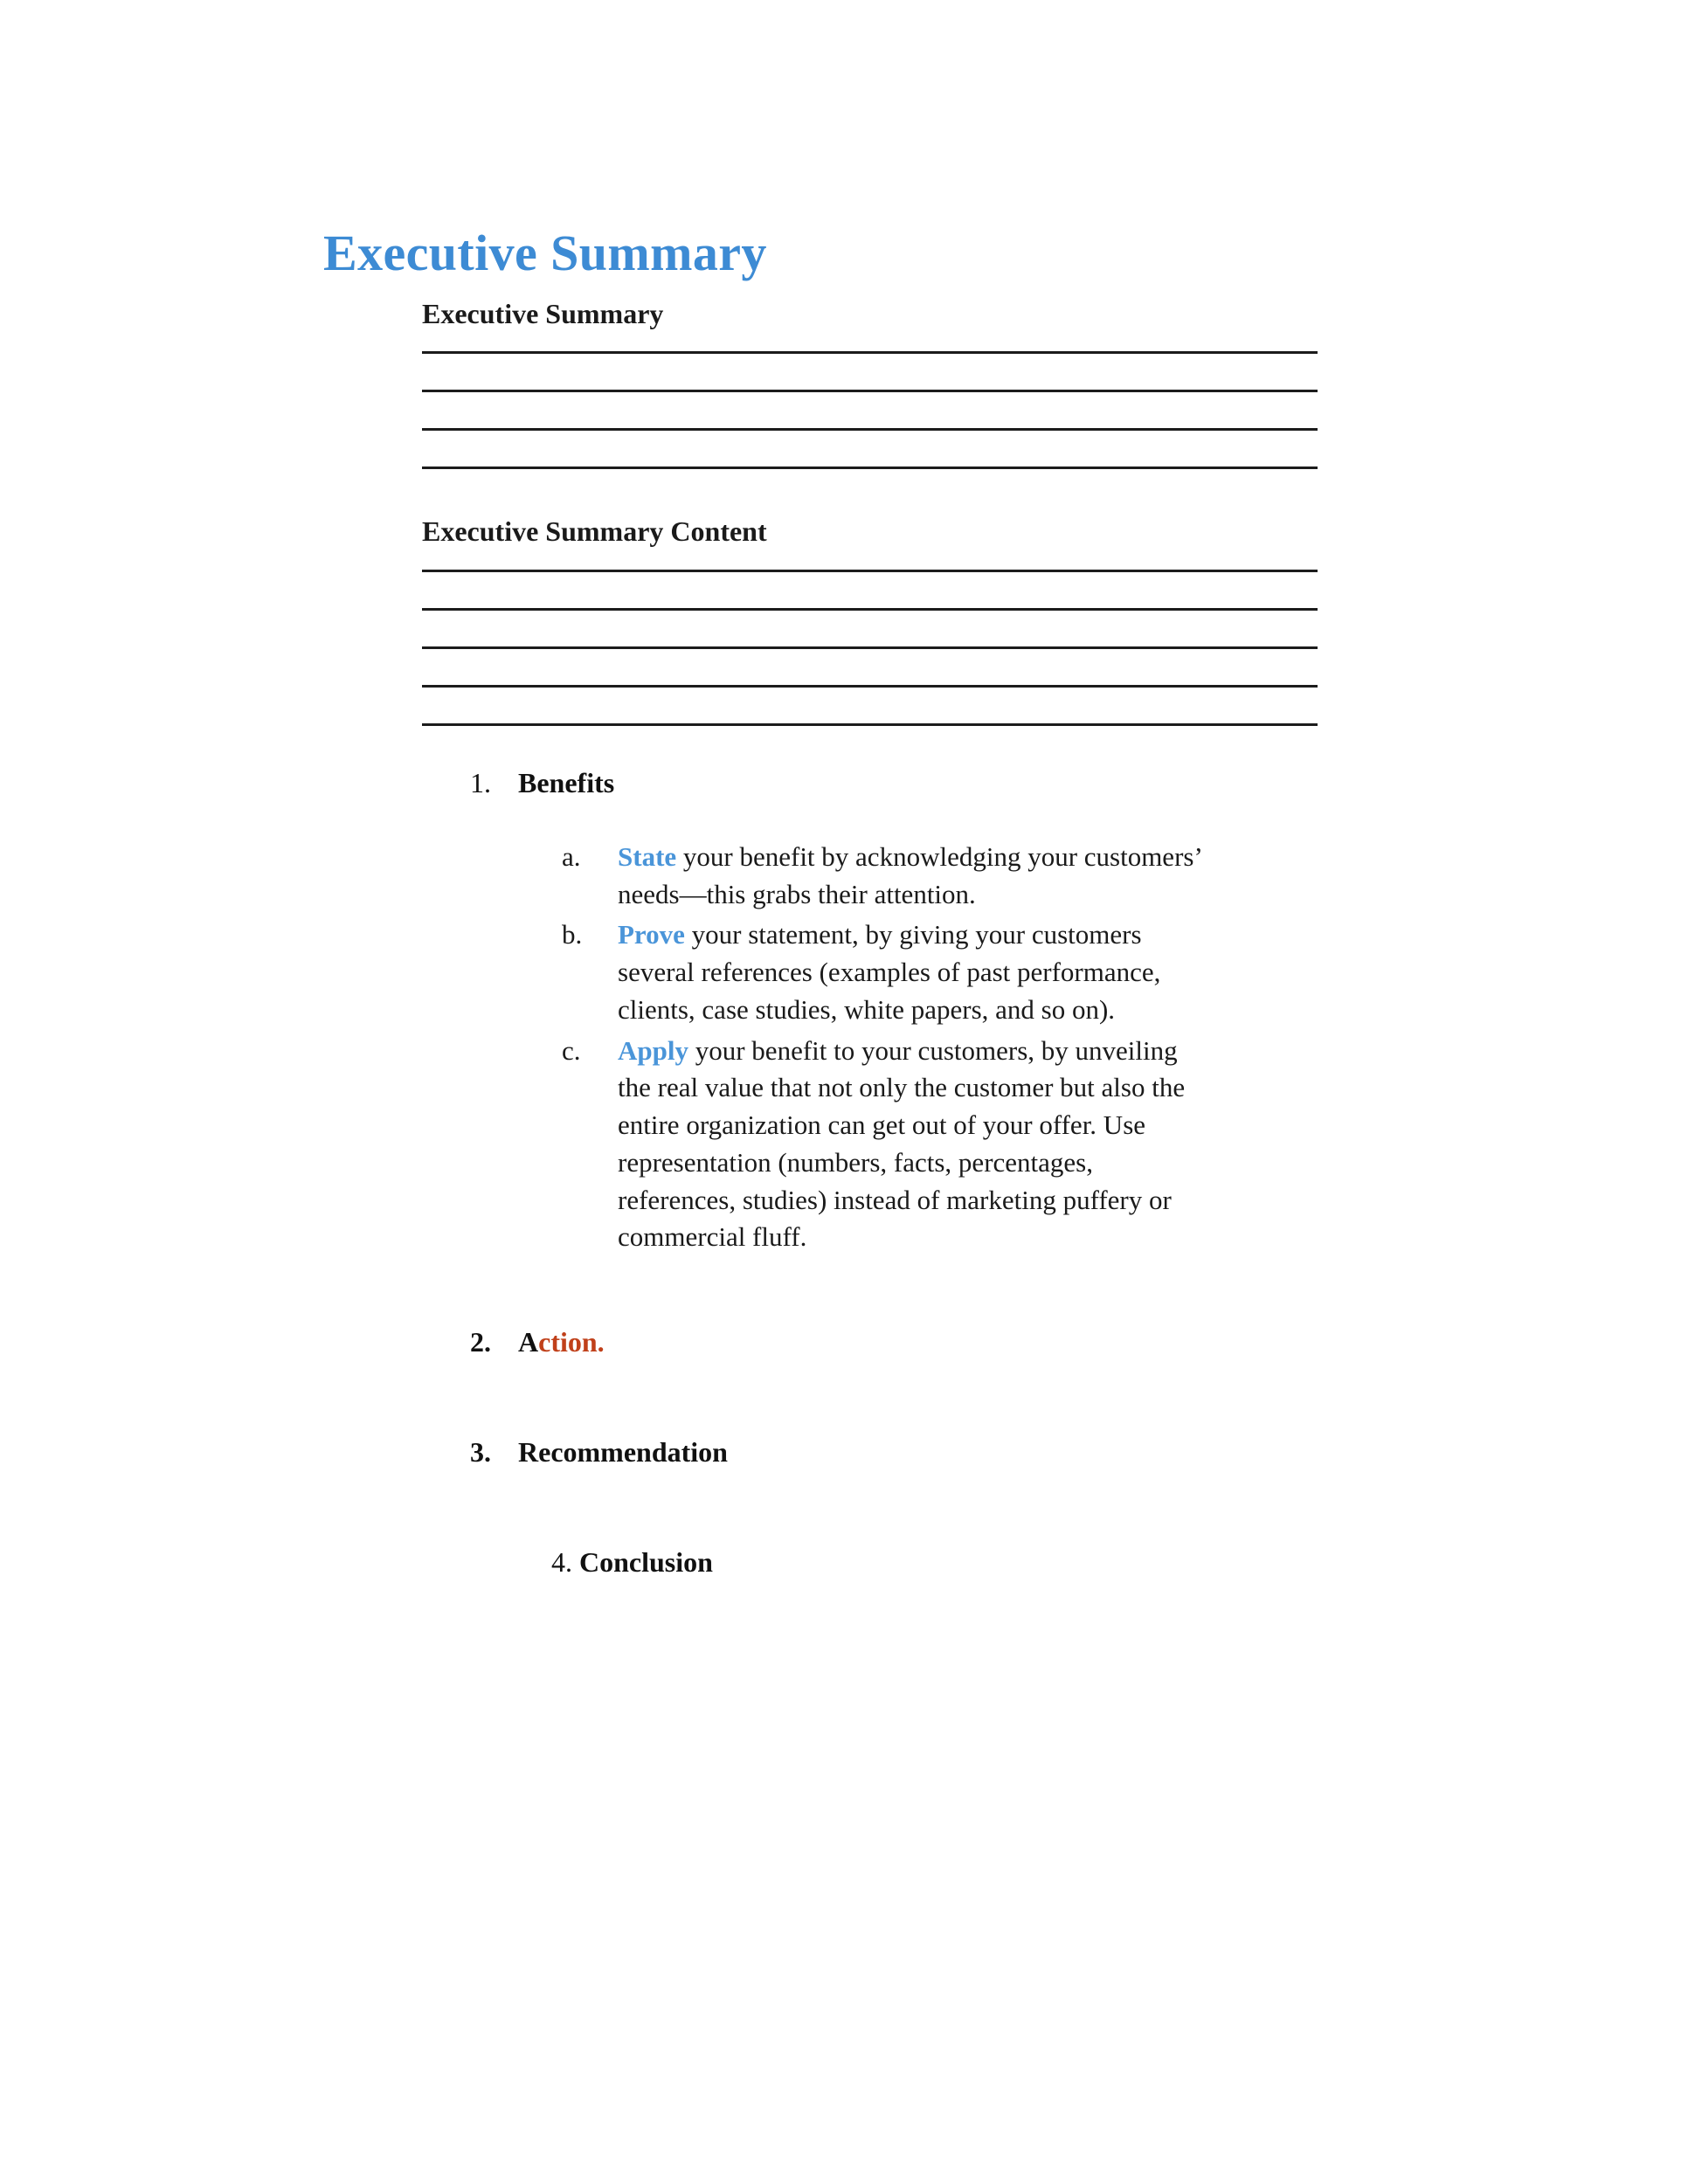 The image size is (1688, 2184). I want to click on list-marker: 3., so click(480, 1452).